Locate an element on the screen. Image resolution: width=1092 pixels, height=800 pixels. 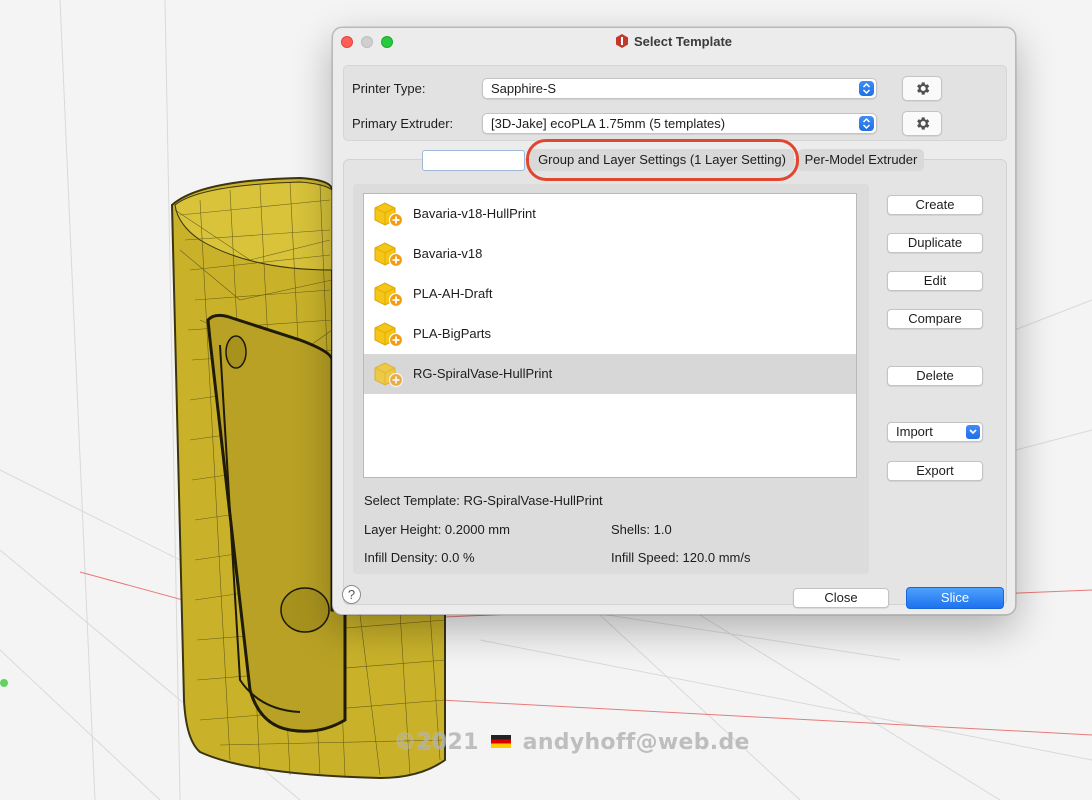
template-label: RG-SpiralVase-HullPrint is located at coordinates (483, 373).